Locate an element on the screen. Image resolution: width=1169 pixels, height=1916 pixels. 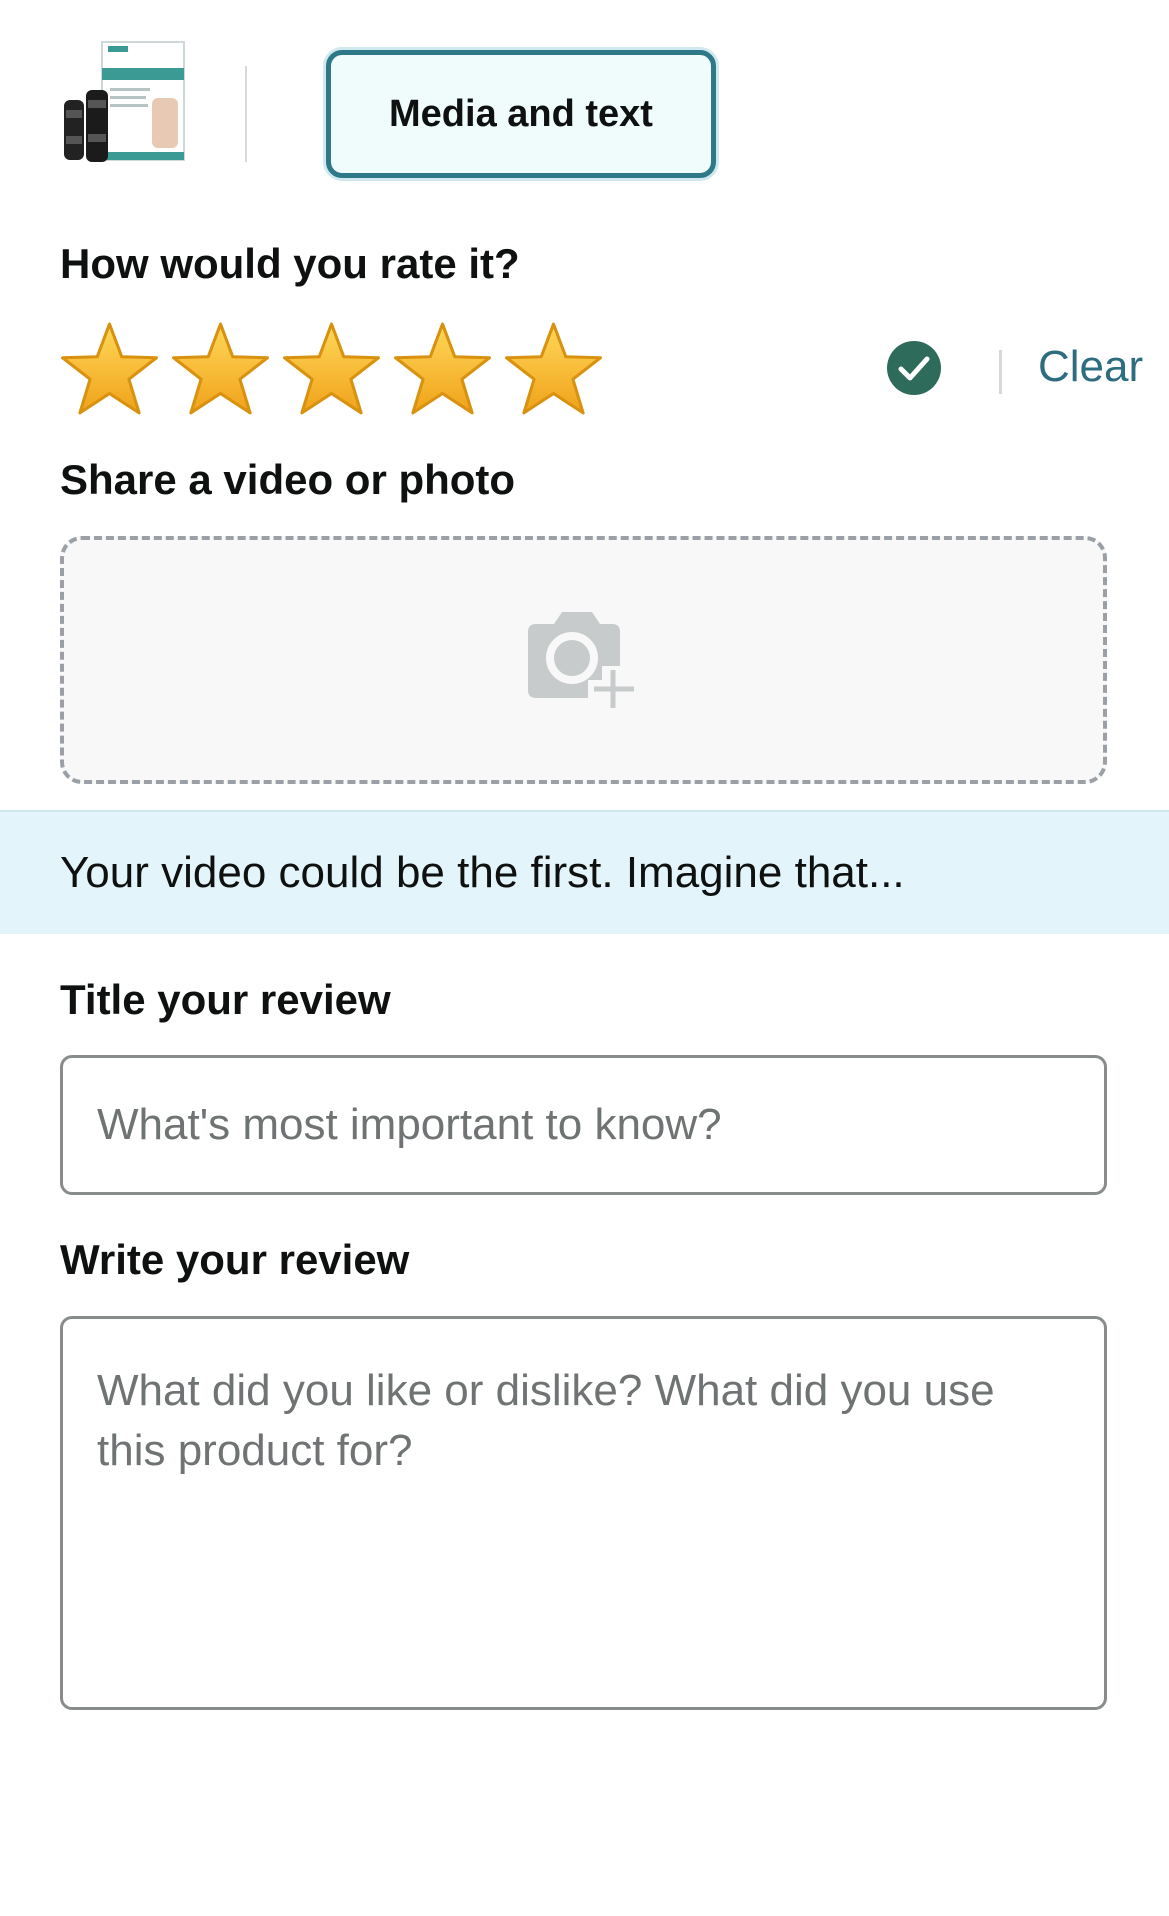
rating-heading: How would you rate it? is located at coordinates (290, 263).